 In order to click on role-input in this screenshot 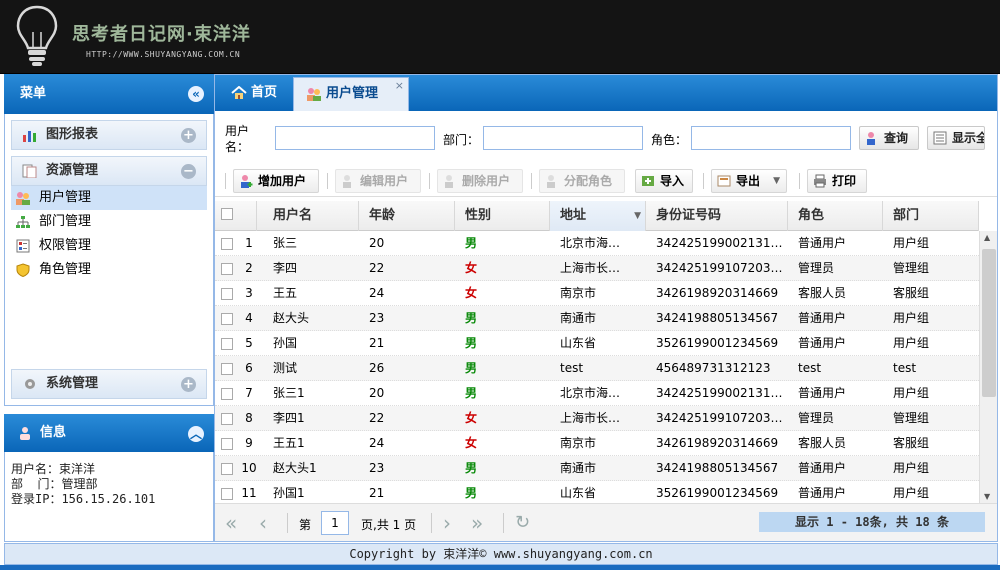, I will do `click(771, 138)`.